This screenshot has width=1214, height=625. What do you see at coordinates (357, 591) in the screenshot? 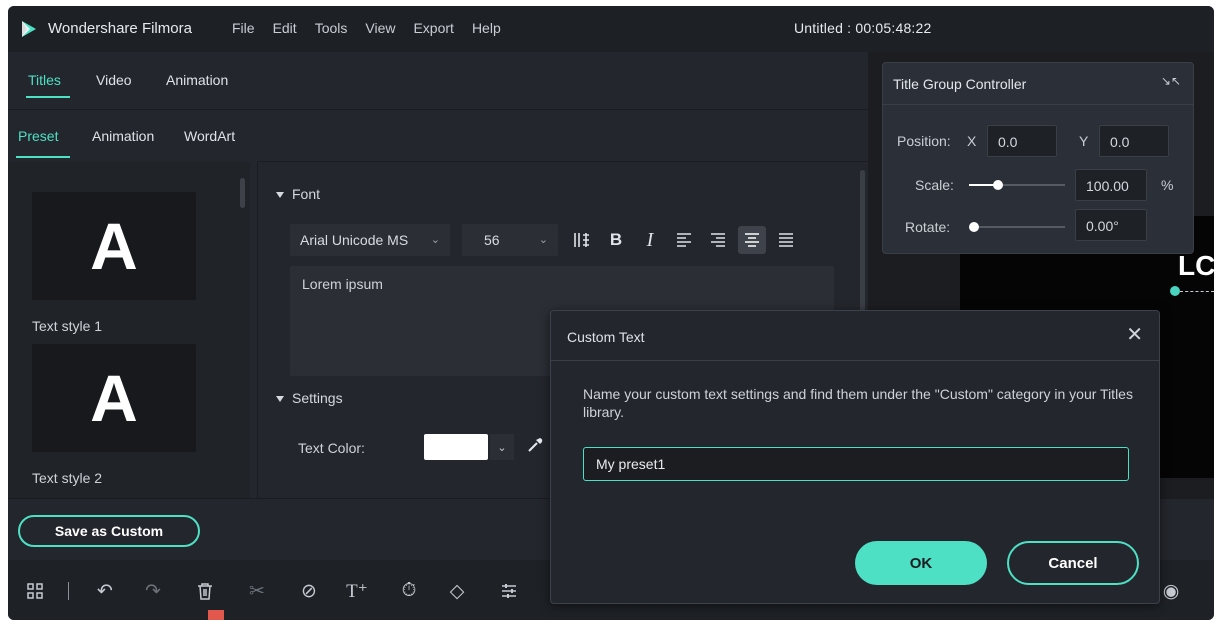
I see `text-add-icon: T⁺` at bounding box center [357, 591].